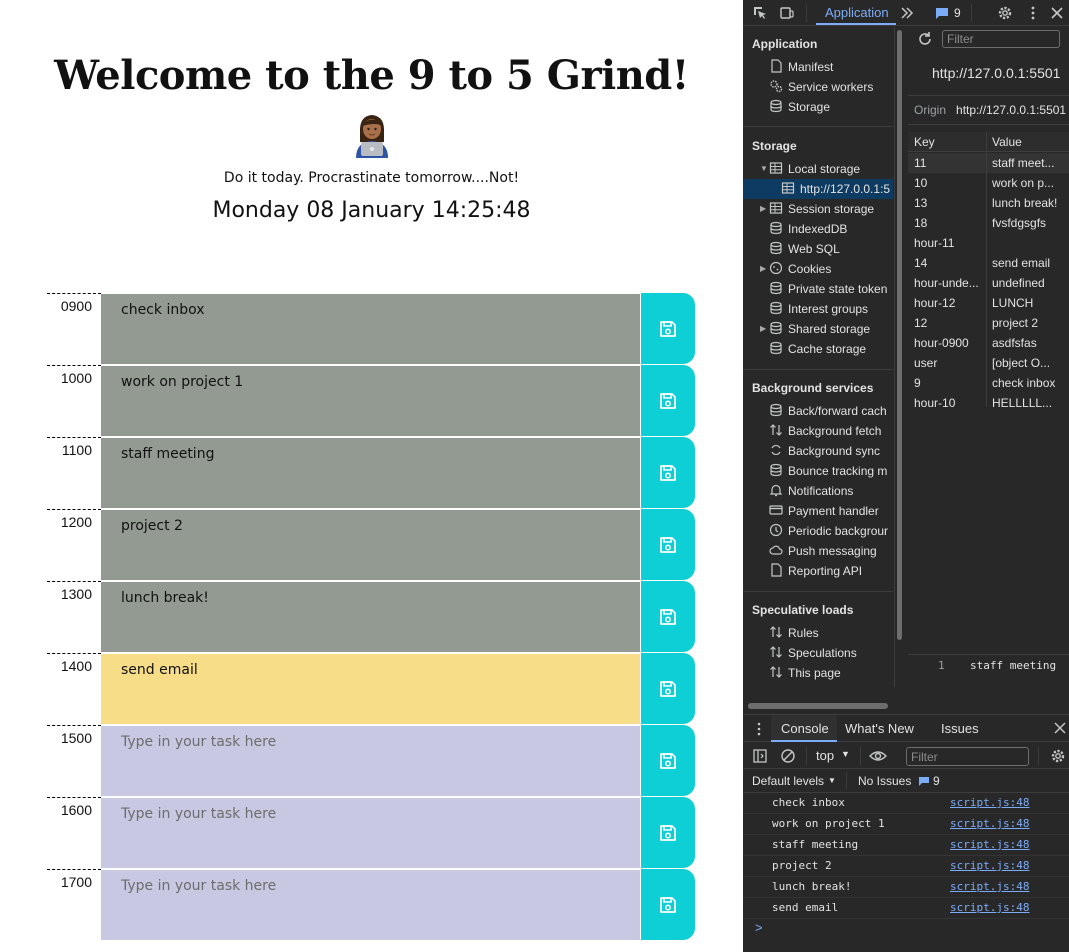  Describe the element at coordinates (967, 756) in the screenshot. I see `console-filter-input: Filter` at that location.